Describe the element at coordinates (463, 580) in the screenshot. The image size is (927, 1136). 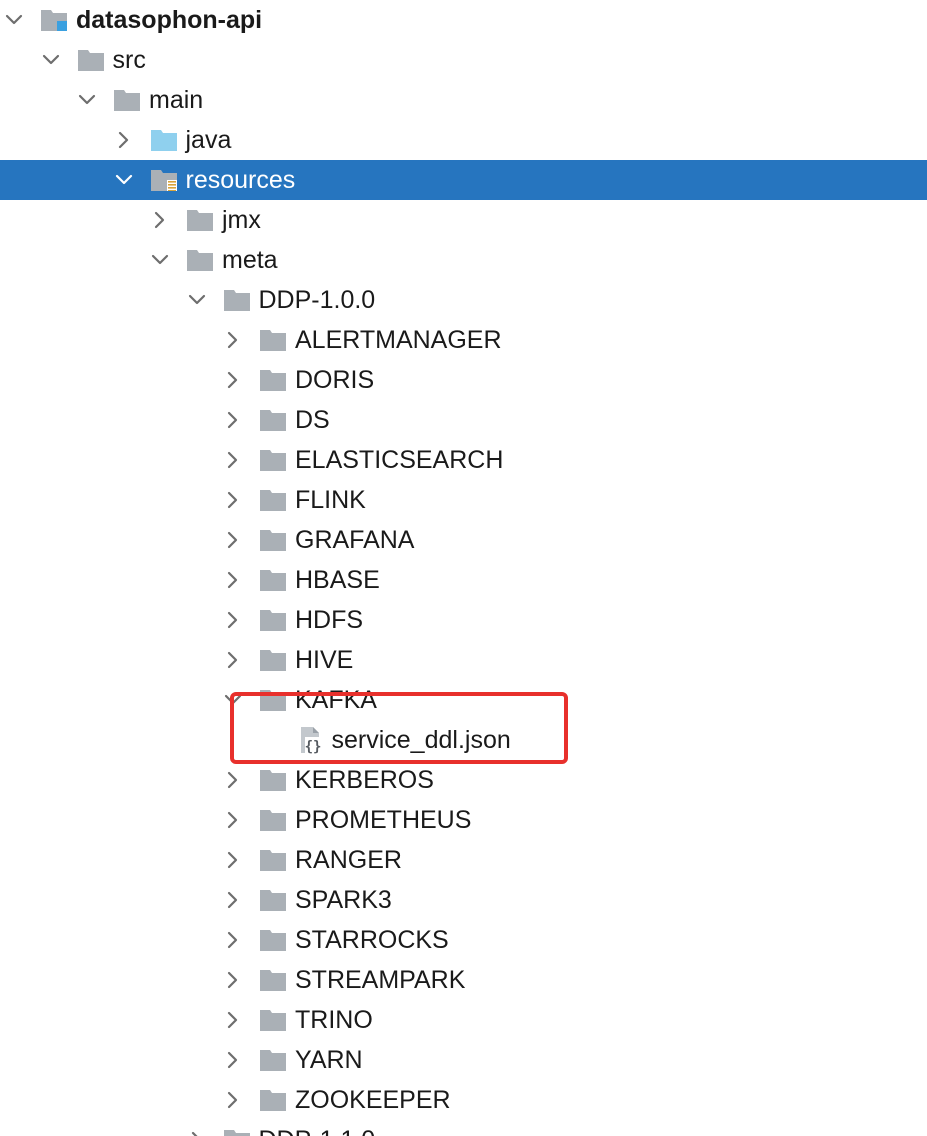
I see `tree-node-hbase: HBASE` at that location.